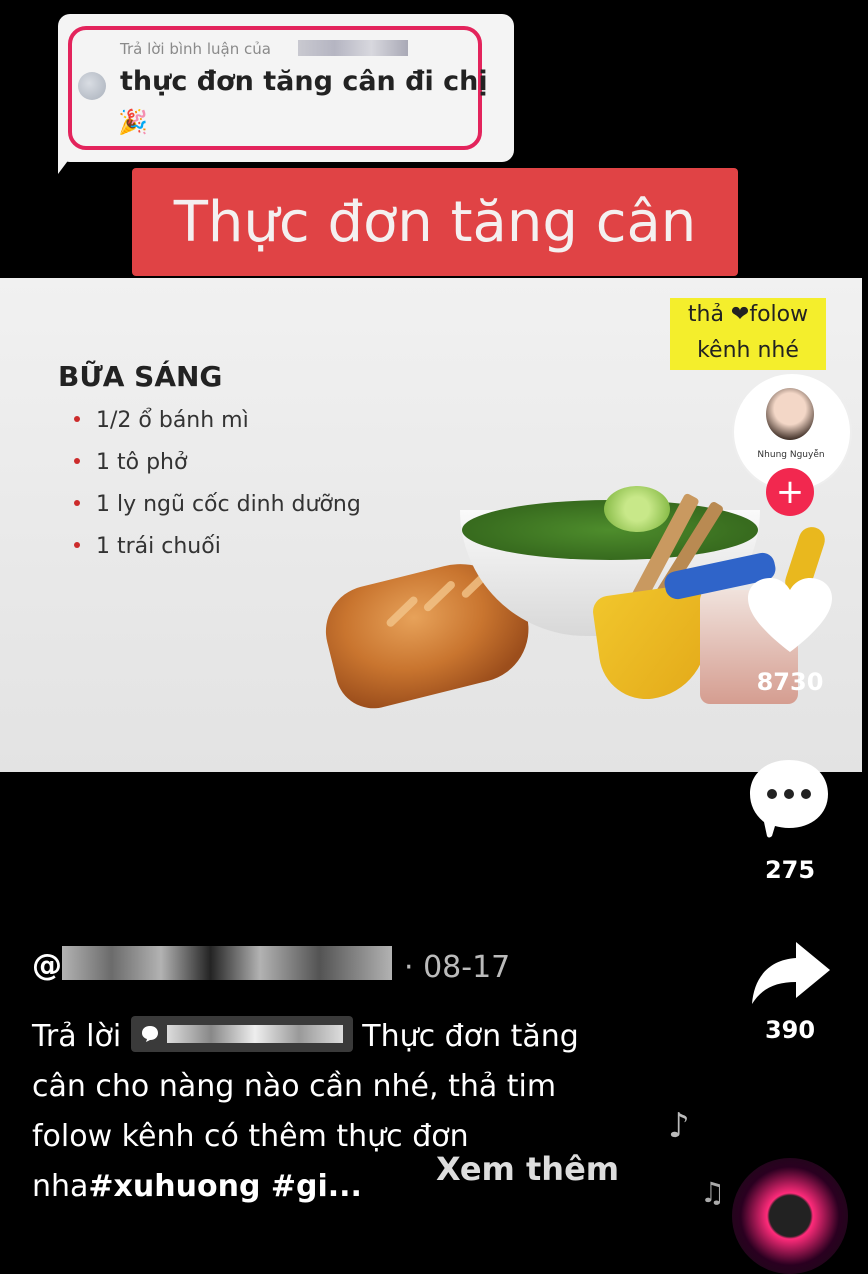  I want to click on commenter-avatar, so click(92, 86).